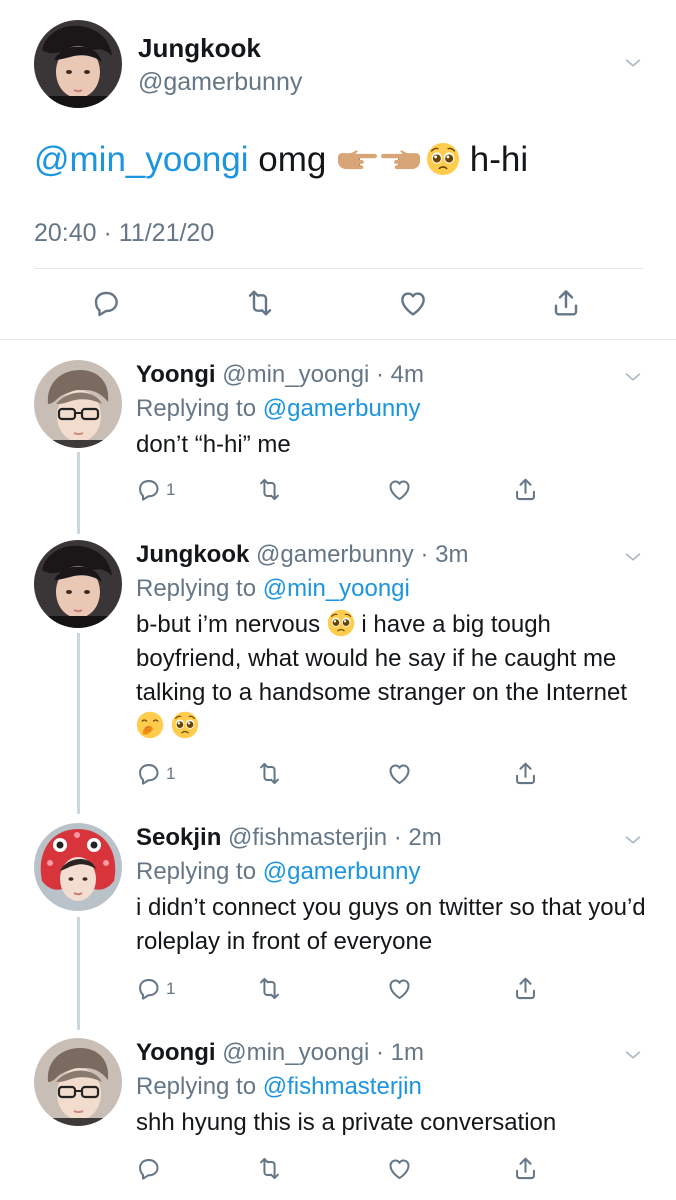 Image resolution: width=676 pixels, height=1200 pixels. I want to click on handle-time: @gamerbunny · 3m, so click(359, 554).